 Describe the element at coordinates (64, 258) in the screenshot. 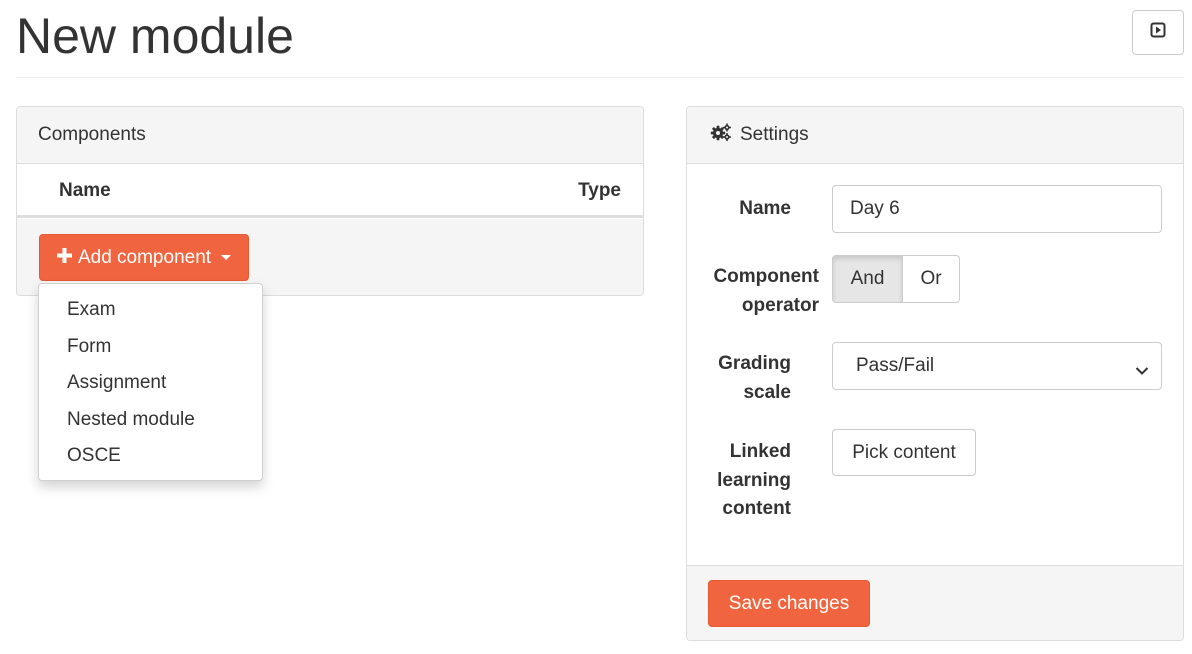

I see `plus-icon` at that location.